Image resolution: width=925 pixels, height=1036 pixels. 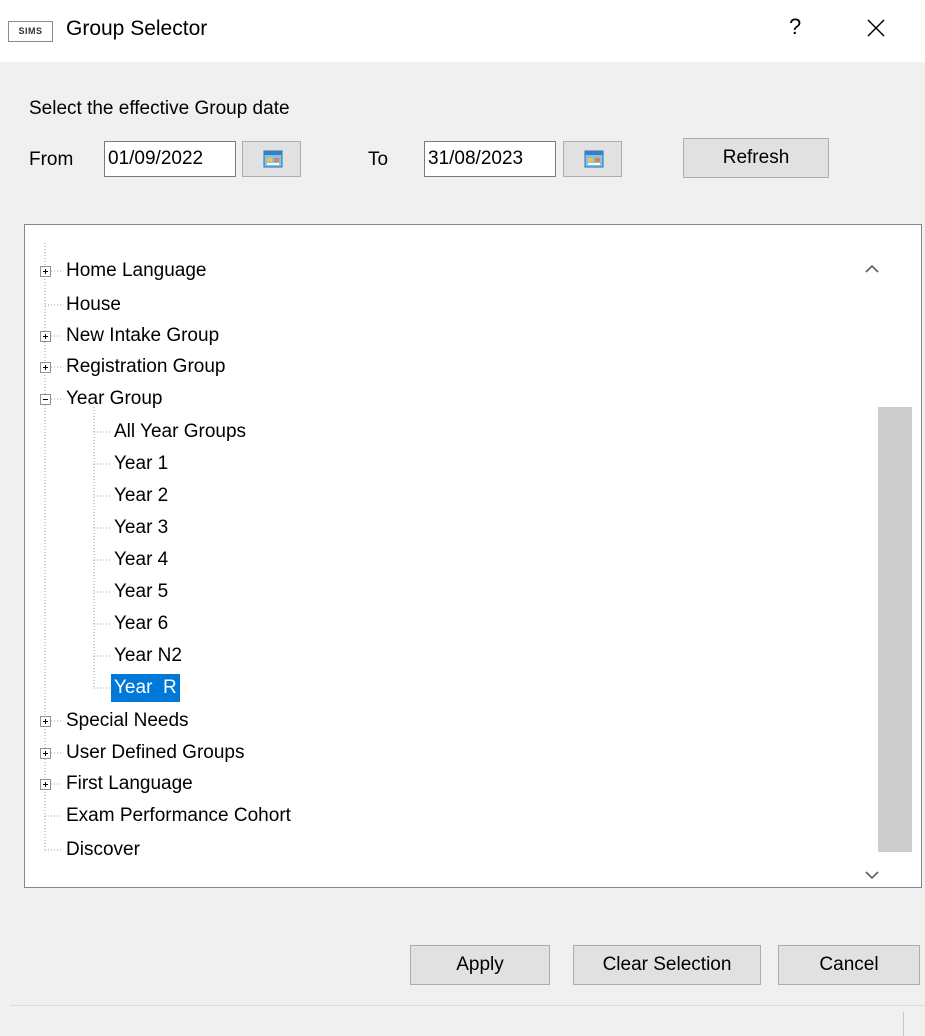 I want to click on collapse-year-group-toggle, so click(x=45, y=399).